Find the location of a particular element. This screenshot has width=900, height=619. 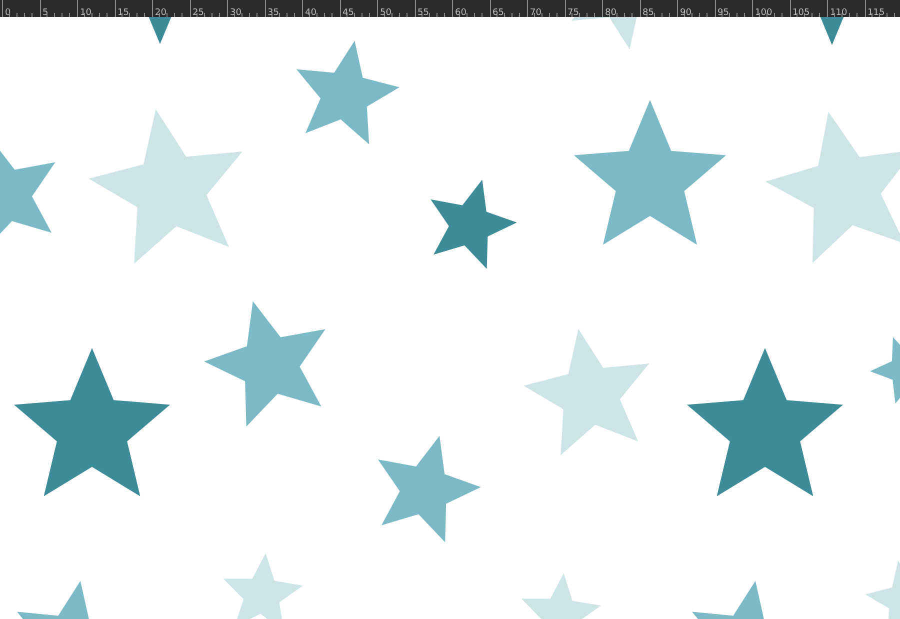

ruler-label: 70 is located at coordinates (536, 12).